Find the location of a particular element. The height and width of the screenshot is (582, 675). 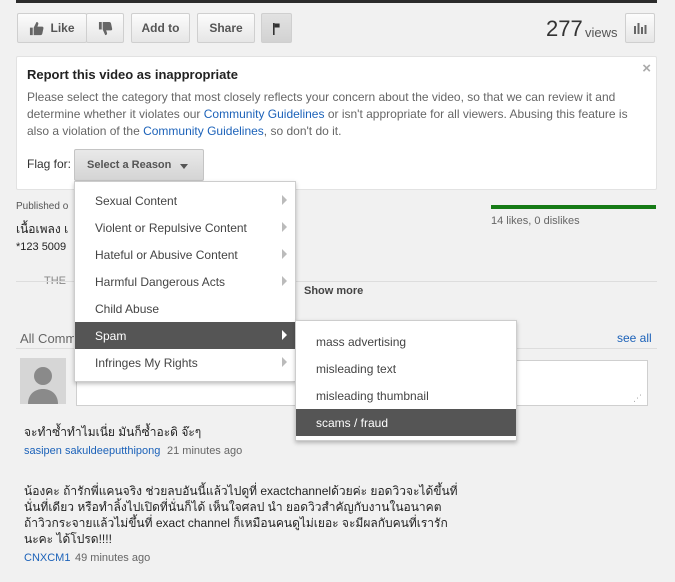

likes-ratio-bar is located at coordinates (573, 207).